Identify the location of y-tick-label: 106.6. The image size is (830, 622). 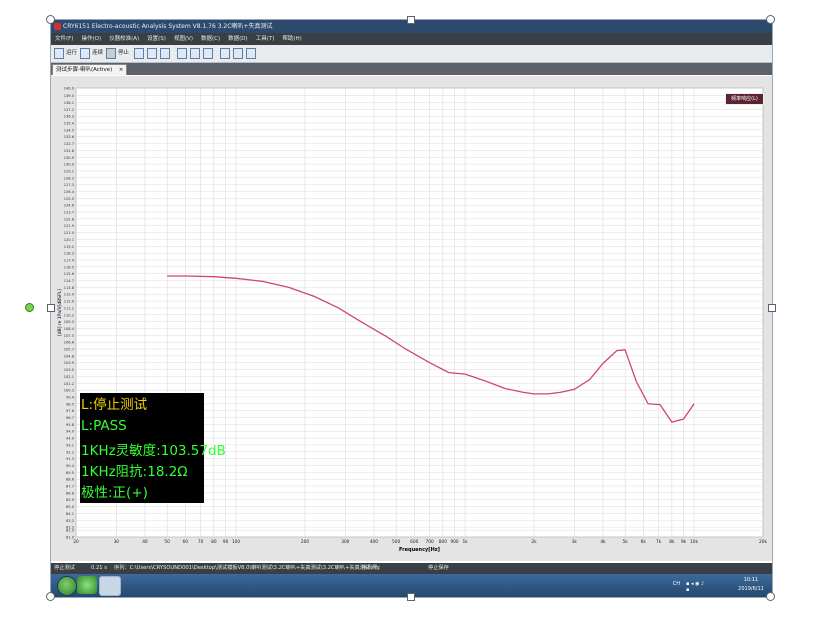
(69, 343).